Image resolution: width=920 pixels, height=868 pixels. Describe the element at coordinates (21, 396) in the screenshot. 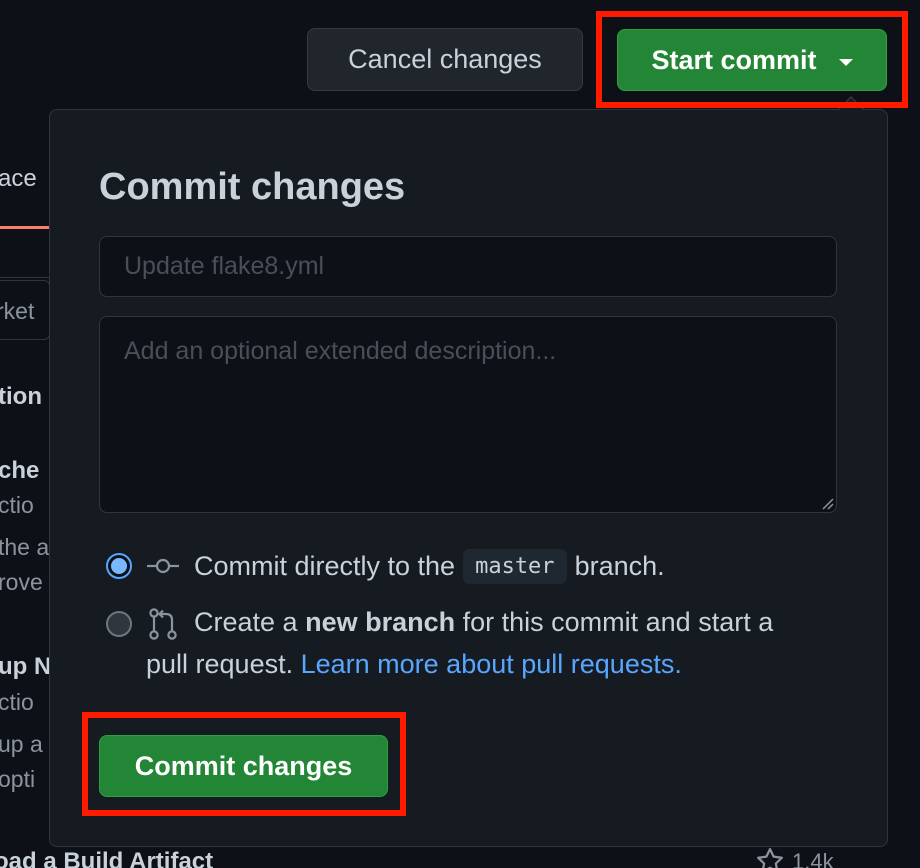

I see `bg-section-heading: tion` at that location.